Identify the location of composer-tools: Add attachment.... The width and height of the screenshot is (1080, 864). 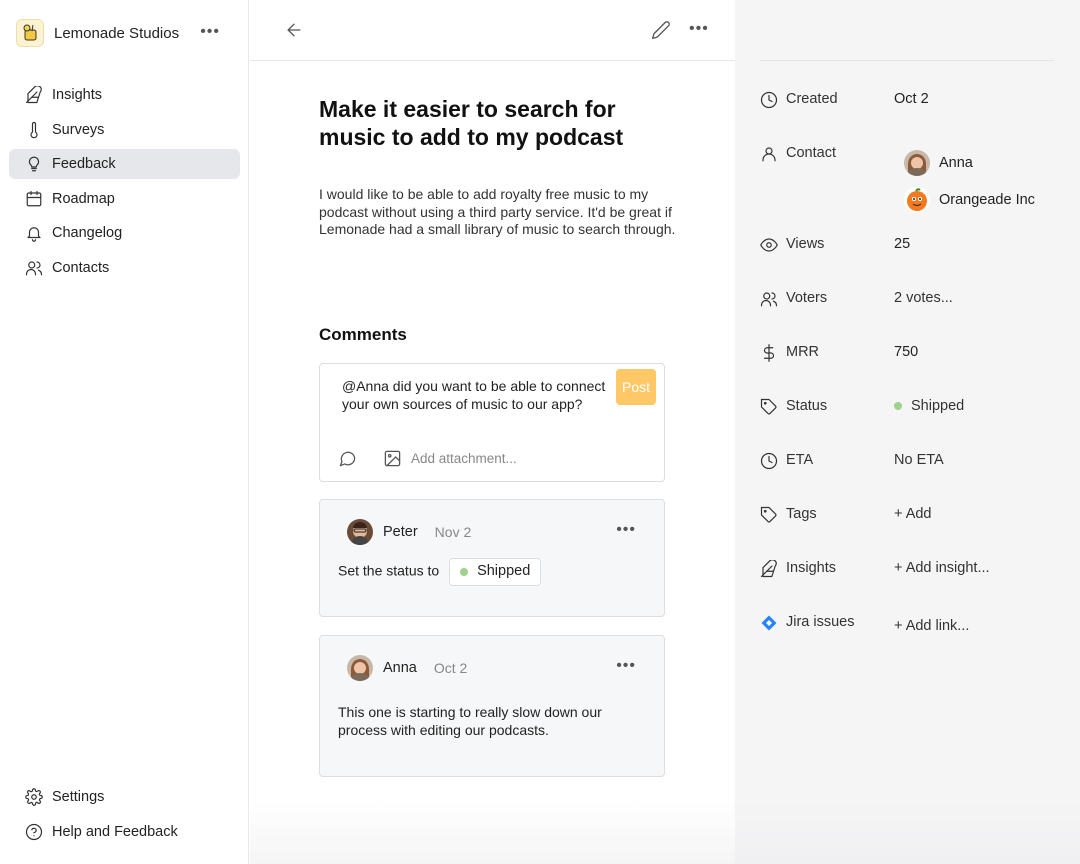
(427, 458).